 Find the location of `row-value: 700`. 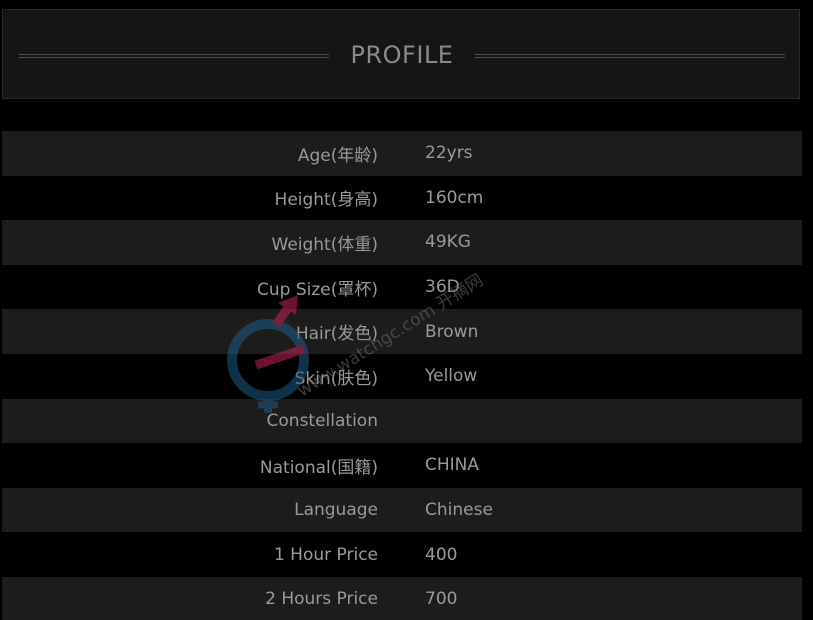

row-value: 700 is located at coordinates (441, 599).